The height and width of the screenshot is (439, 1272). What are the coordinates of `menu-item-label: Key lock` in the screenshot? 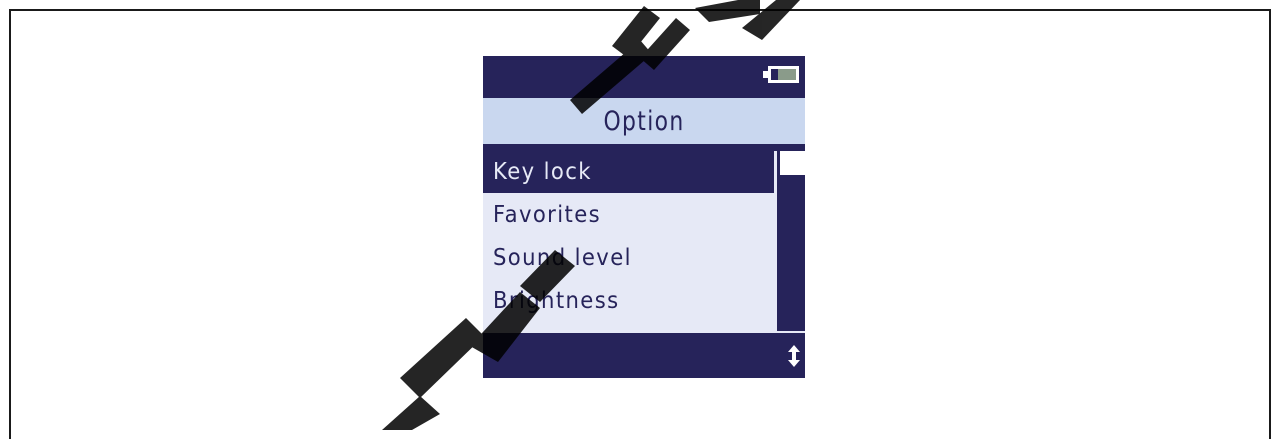 It's located at (542, 172).